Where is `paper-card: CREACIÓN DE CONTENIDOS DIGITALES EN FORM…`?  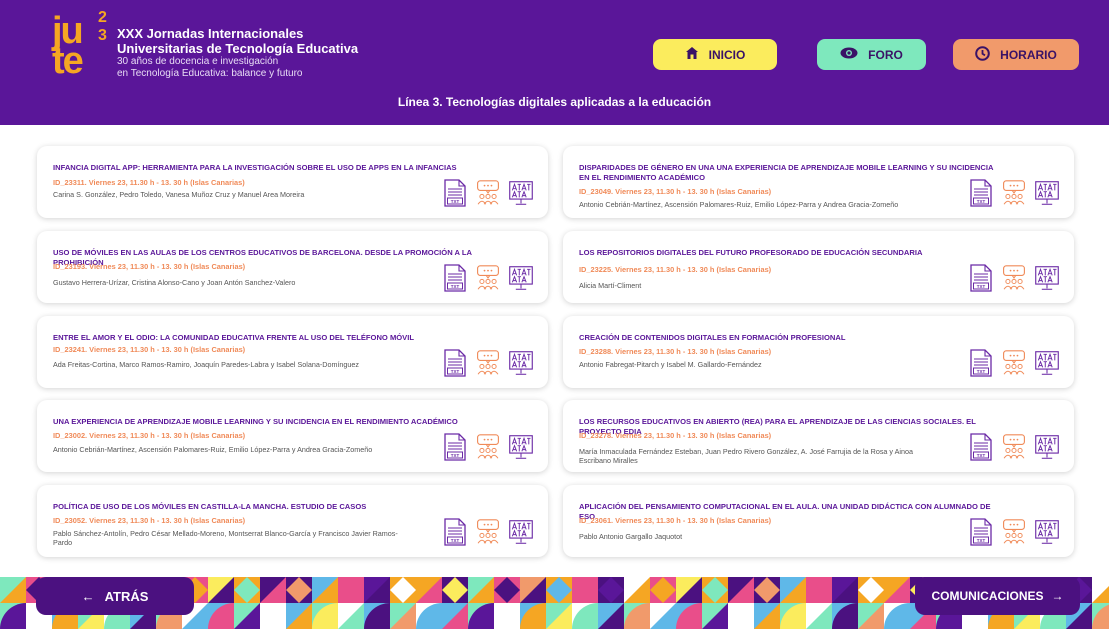 paper-card: CREACIÓN DE CONTENIDOS DIGITALES EN FORM… is located at coordinates (818, 352).